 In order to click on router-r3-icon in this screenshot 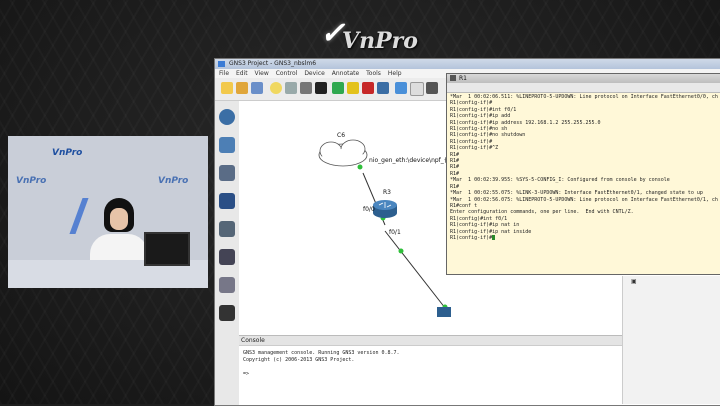, I will do `click(385, 209)`.